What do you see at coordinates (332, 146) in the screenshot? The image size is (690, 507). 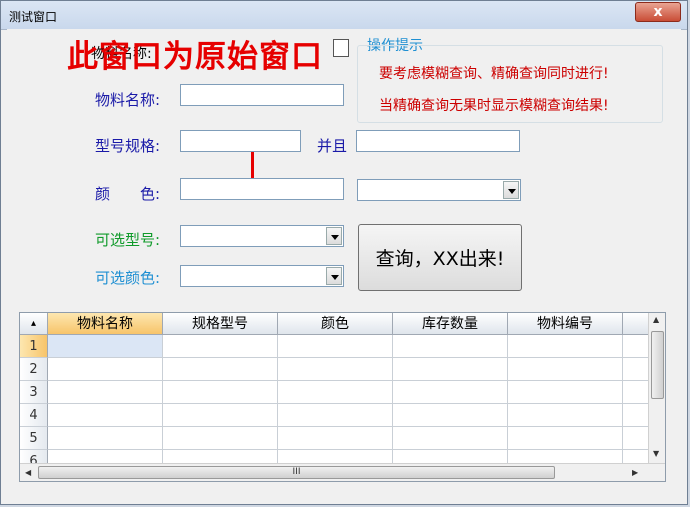 I see `and-label: 并且` at bounding box center [332, 146].